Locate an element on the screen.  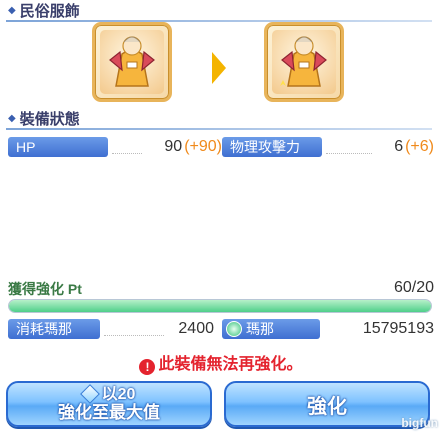
enhance-pt-bar-fill is located at coordinates (220, 306).